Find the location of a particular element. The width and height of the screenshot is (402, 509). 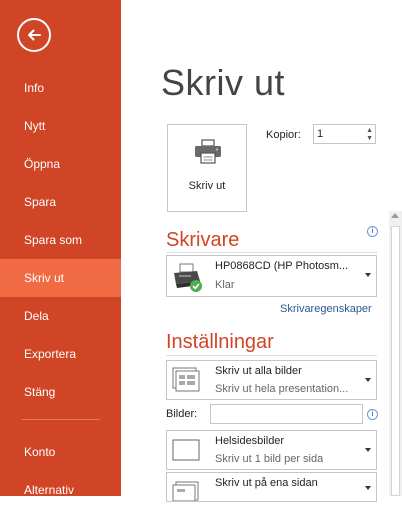

copies-value: 1 is located at coordinates (320, 134).